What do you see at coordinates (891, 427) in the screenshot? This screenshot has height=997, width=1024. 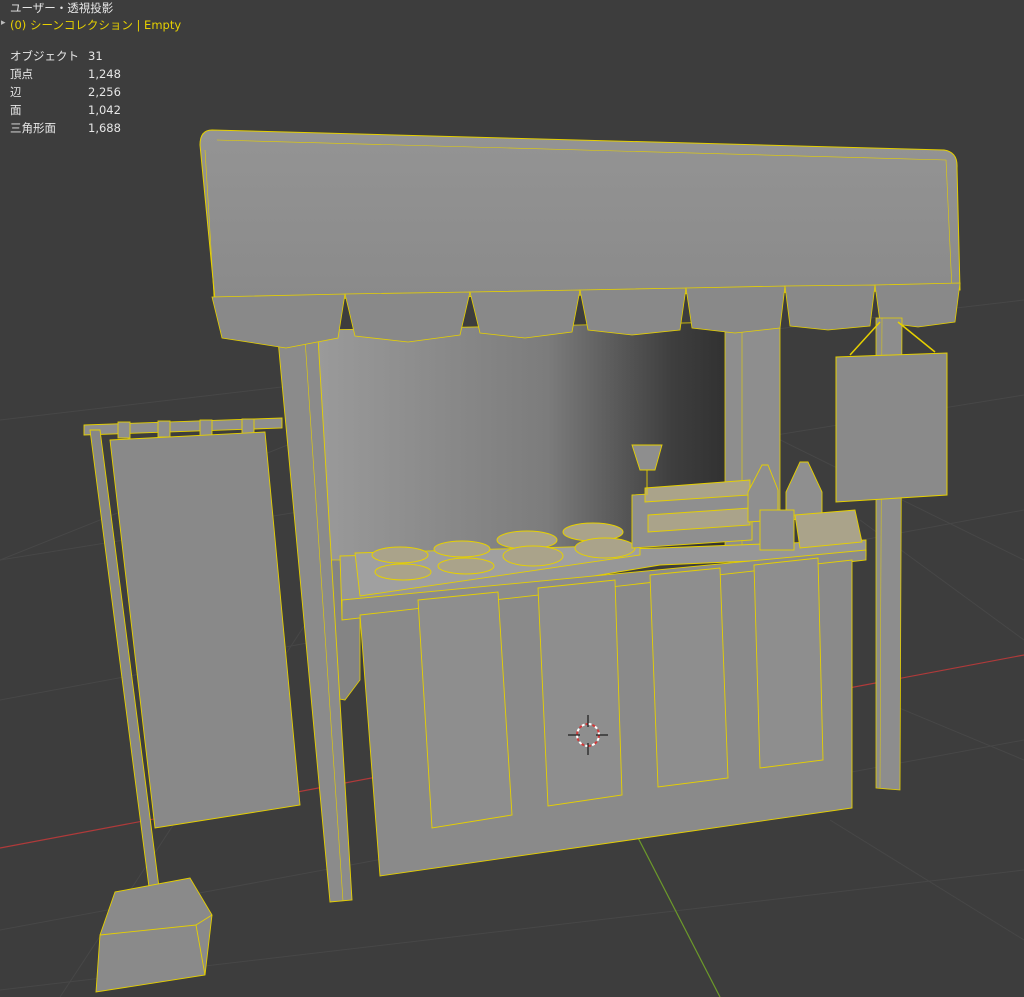 I see `hanging-sign` at bounding box center [891, 427].